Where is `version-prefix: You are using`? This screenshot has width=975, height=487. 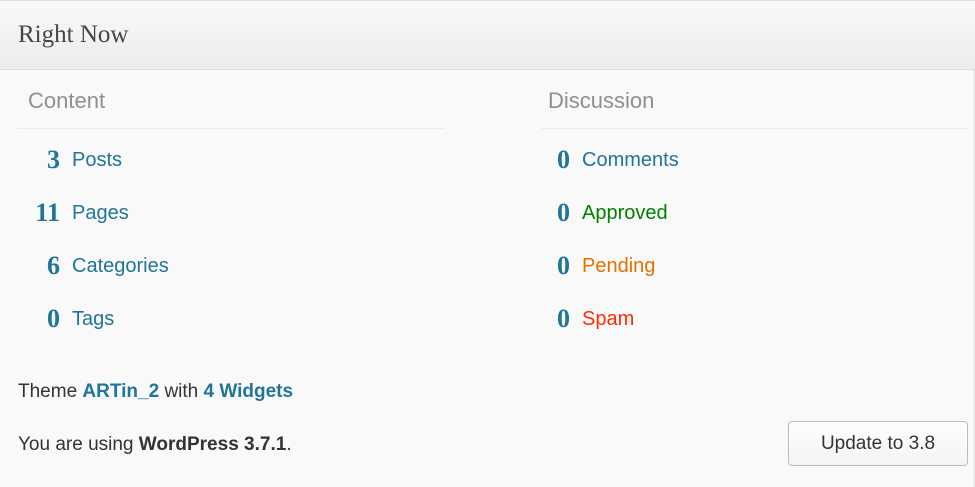
version-prefix: You are using is located at coordinates (76, 444).